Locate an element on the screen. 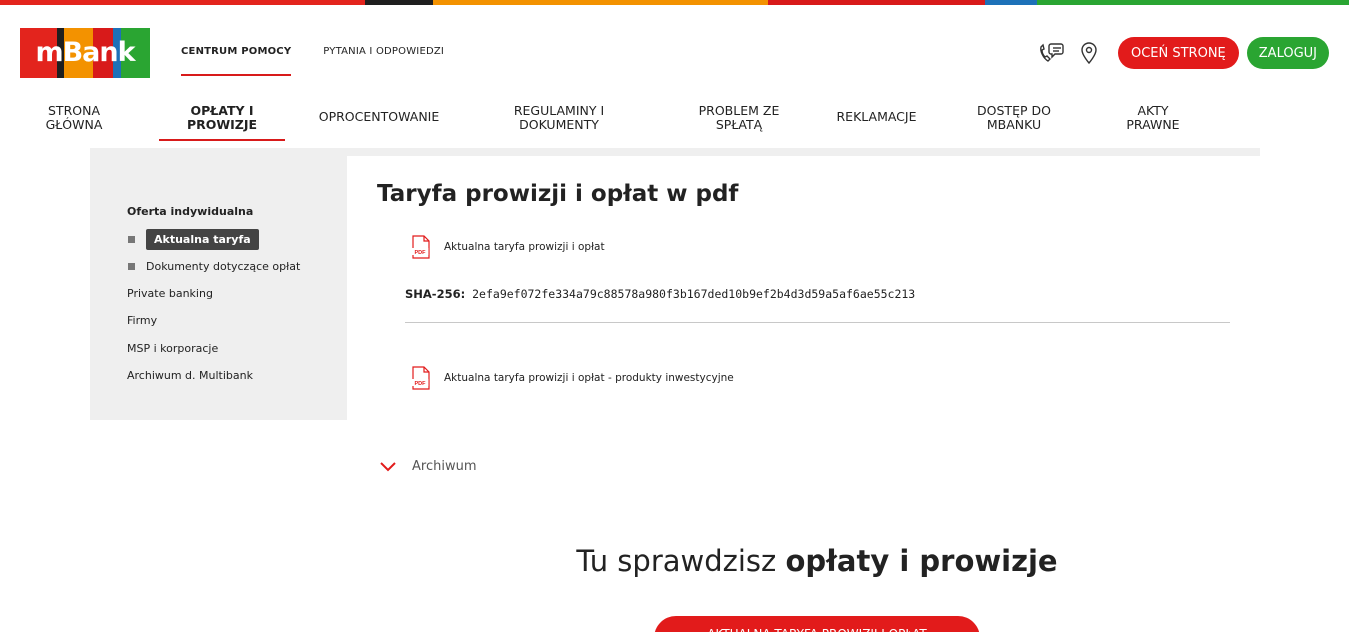 The width and height of the screenshot is (1349, 632). nav-item-akty-prawne: AKTY PRAWNE is located at coordinates (1153, 120).